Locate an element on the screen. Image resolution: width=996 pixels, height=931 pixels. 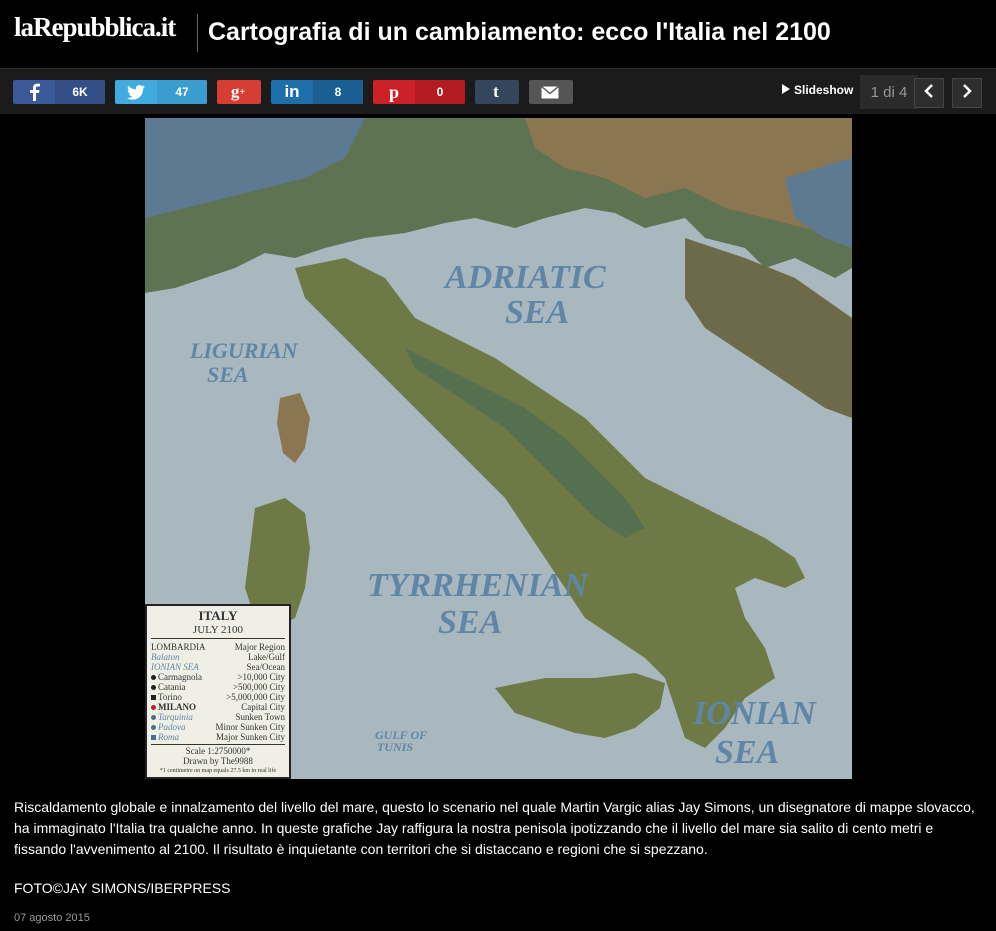
email-share-button is located at coordinates (551, 92).